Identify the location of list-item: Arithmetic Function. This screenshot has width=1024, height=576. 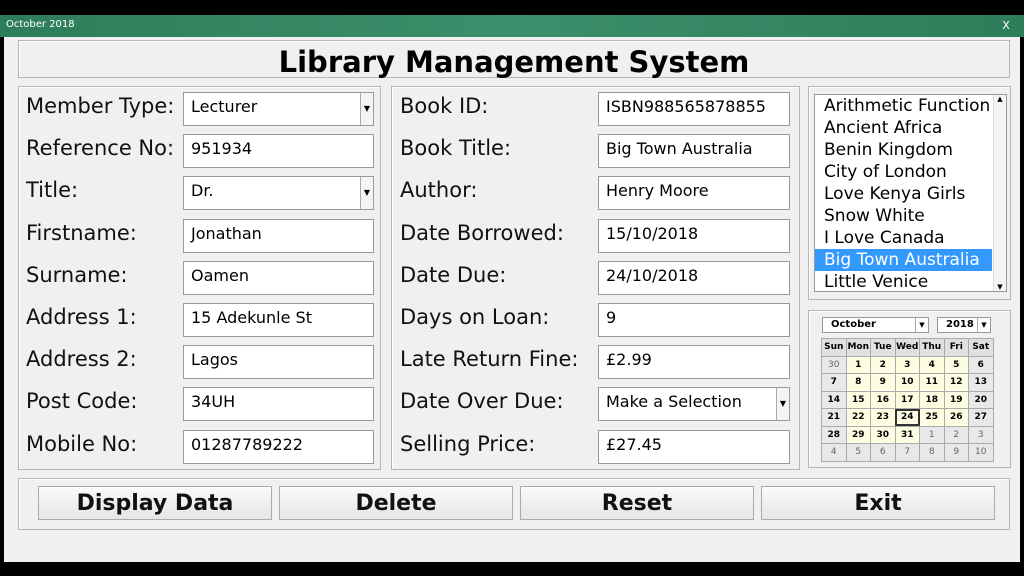
(903, 106).